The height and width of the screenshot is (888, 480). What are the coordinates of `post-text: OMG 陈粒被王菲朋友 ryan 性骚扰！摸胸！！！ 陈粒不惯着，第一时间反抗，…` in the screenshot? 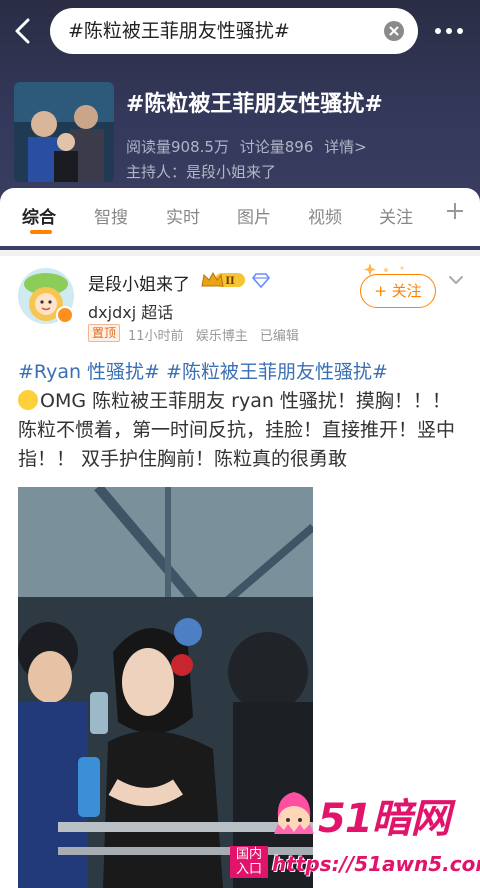 It's located at (237, 430).